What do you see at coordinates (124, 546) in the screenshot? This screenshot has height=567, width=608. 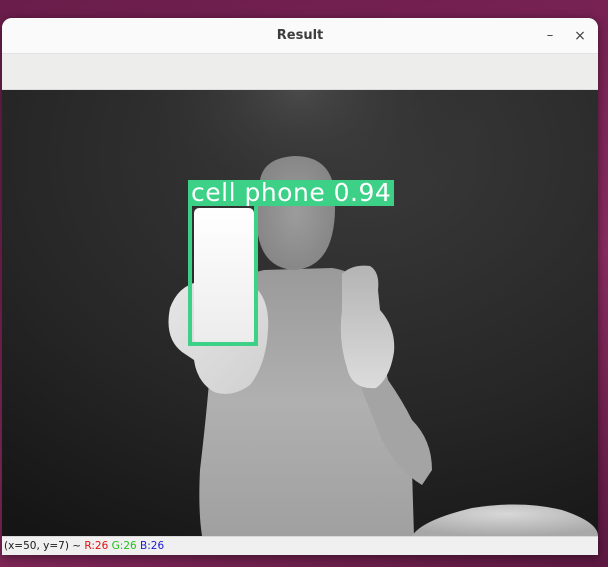 I see `pixel-green-value: G:26` at bounding box center [124, 546].